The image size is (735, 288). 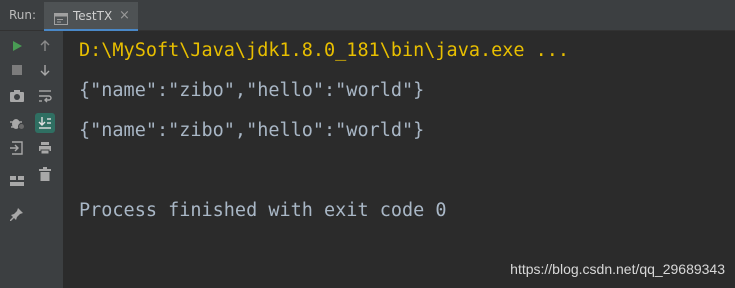 What do you see at coordinates (45, 123) in the screenshot?
I see `scroll-to-end-icon` at bounding box center [45, 123].